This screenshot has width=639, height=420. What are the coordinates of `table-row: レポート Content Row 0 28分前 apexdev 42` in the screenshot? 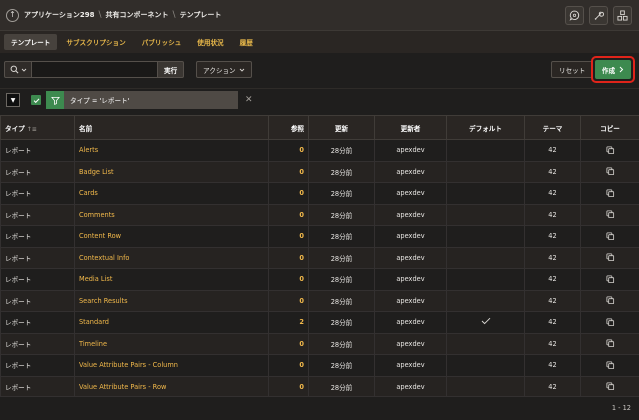 It's located at (319, 236).